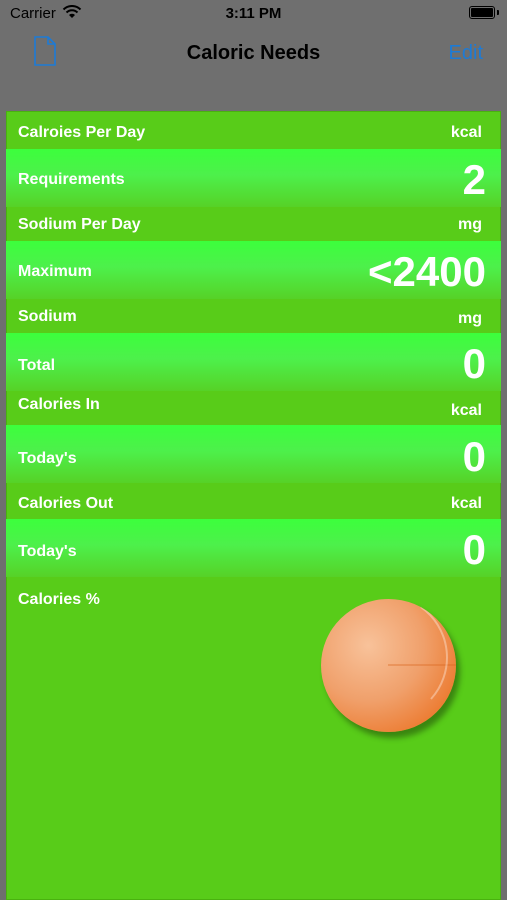 The height and width of the screenshot is (900, 507). Describe the element at coordinates (253, 503) in the screenshot. I see `calories-out-header: Calories Out kcal` at that location.